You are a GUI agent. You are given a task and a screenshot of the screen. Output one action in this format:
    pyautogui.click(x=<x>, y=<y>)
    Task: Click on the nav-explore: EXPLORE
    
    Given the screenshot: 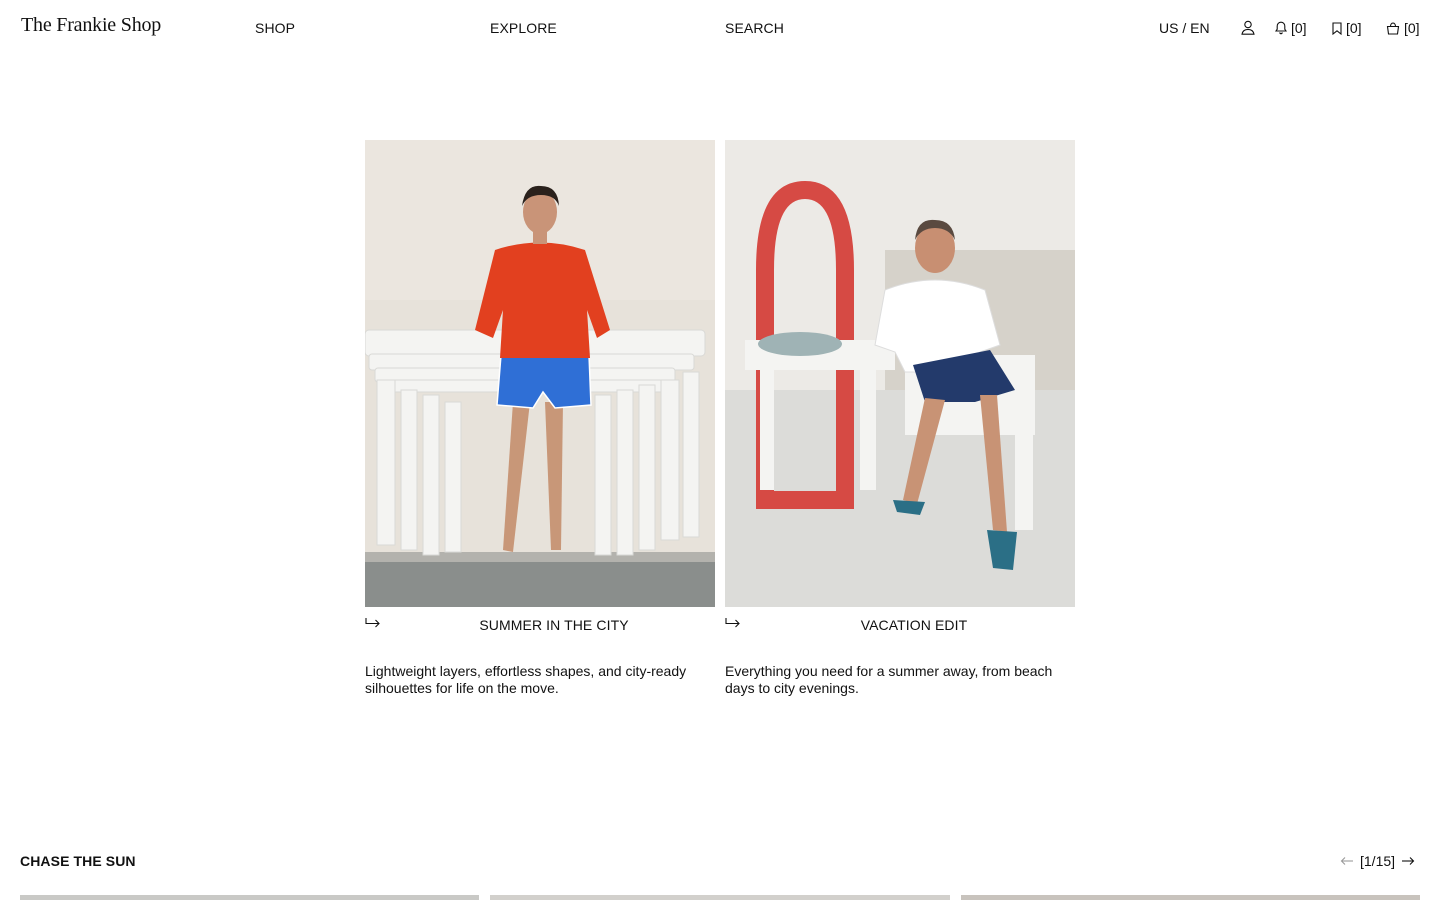 What is the action you would take?
    pyautogui.click(x=523, y=28)
    